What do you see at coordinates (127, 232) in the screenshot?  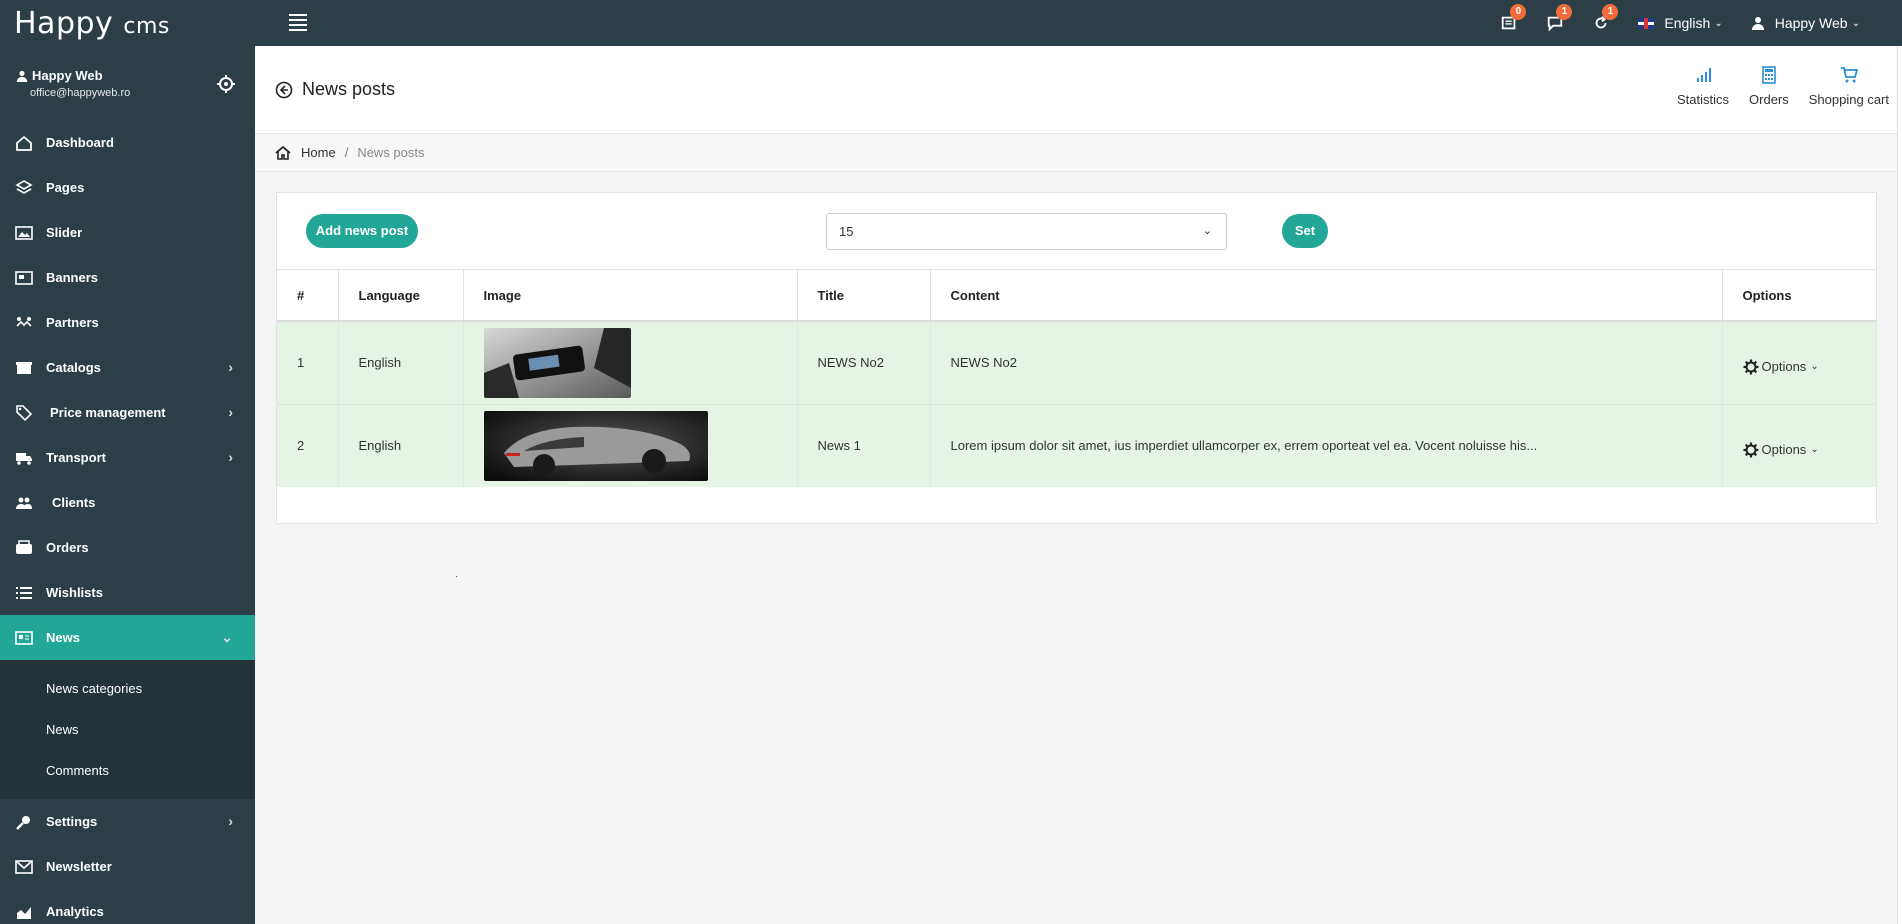 I see `sidebar-item-slider: Slider` at bounding box center [127, 232].